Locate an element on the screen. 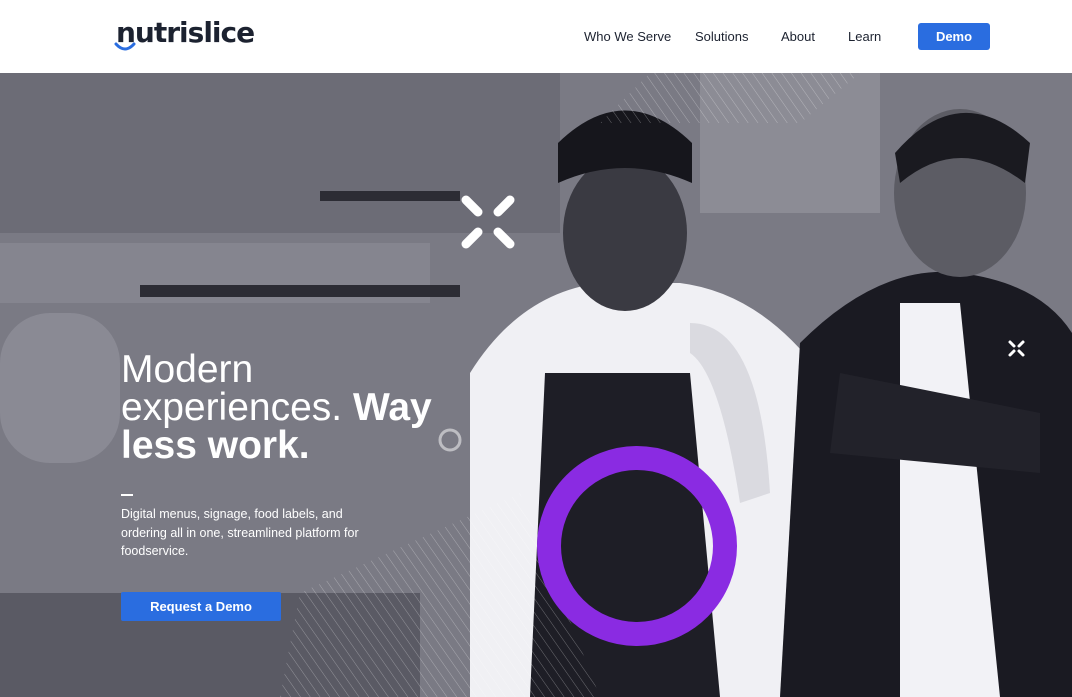  hero-title-bold-2: less work. is located at coordinates (215, 445).